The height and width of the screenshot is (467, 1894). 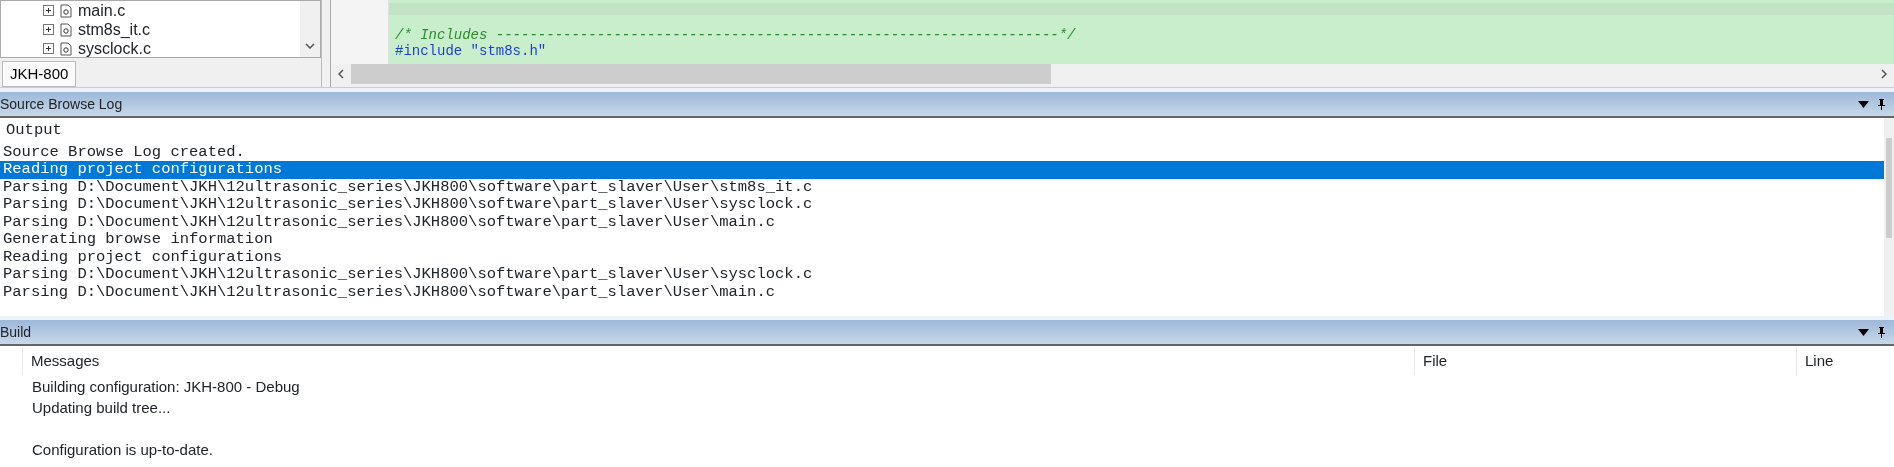 I want to click on log-line: Parsing D:\Document\JKH\12ultrasonic_series\JKH800\software\part_slaver\User\stm8s_it.c, so click(x=942, y=187).